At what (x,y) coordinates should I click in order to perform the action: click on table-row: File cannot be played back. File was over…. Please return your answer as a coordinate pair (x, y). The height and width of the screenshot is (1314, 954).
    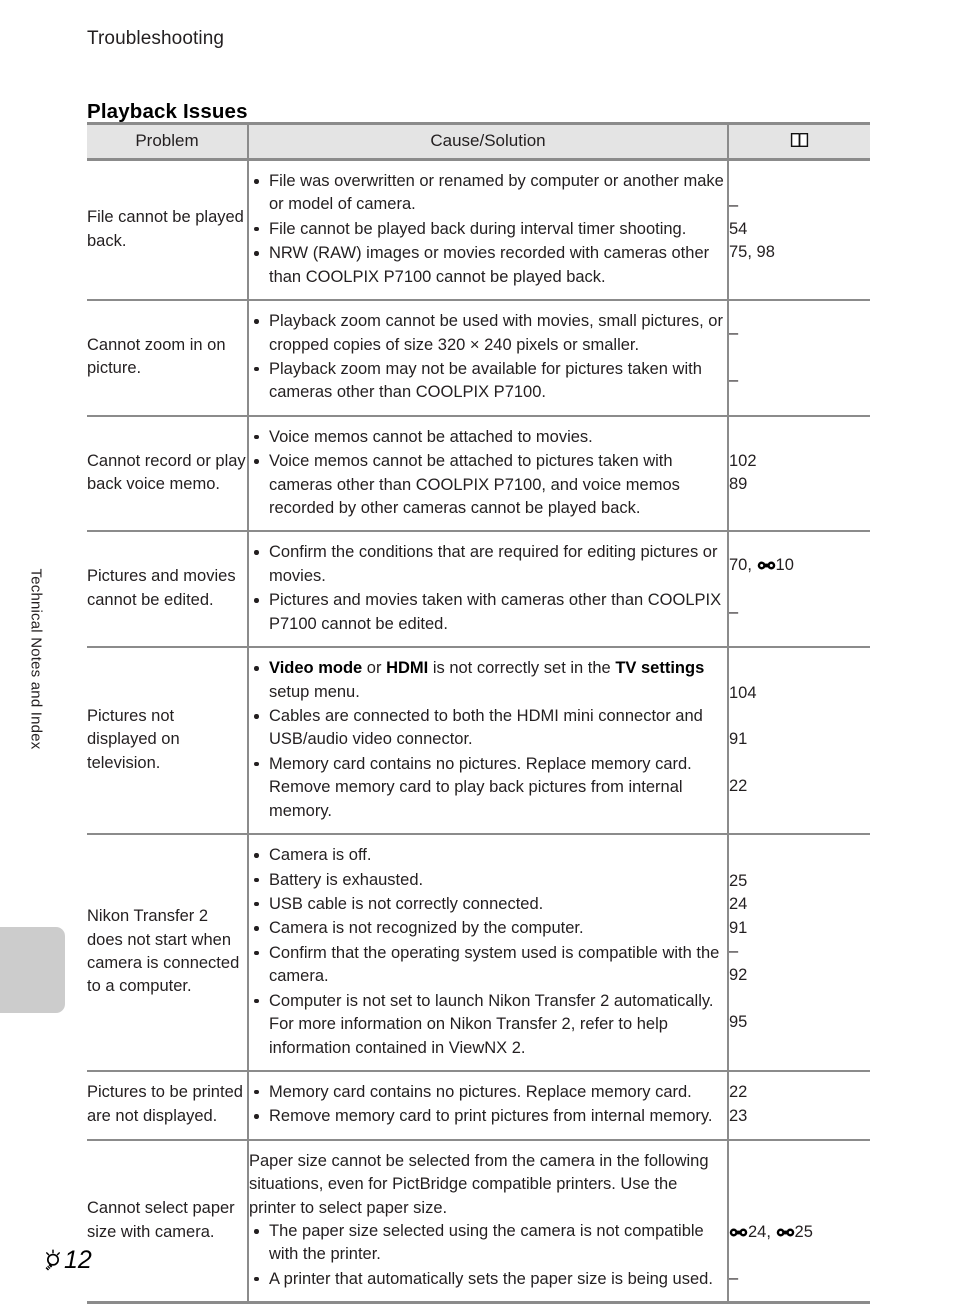
    Looking at the image, I should click on (478, 230).